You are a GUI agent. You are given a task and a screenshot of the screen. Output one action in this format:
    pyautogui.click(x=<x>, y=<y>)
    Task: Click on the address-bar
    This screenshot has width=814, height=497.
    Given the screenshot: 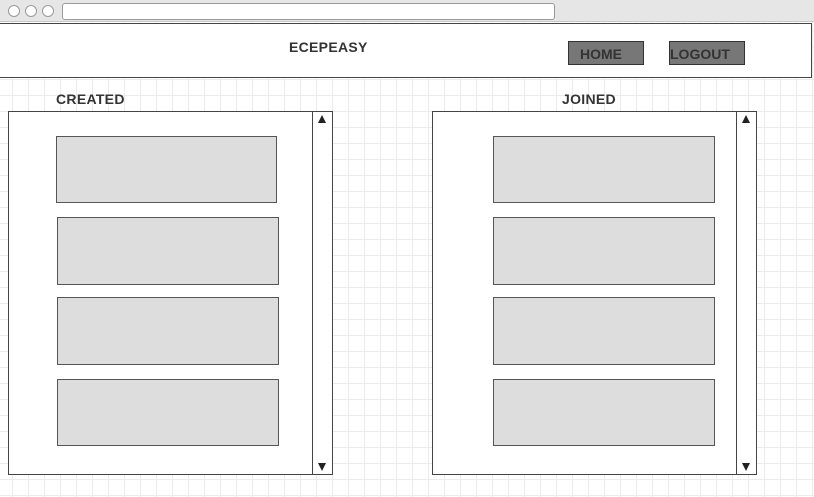 What is the action you would take?
    pyautogui.click(x=308, y=11)
    